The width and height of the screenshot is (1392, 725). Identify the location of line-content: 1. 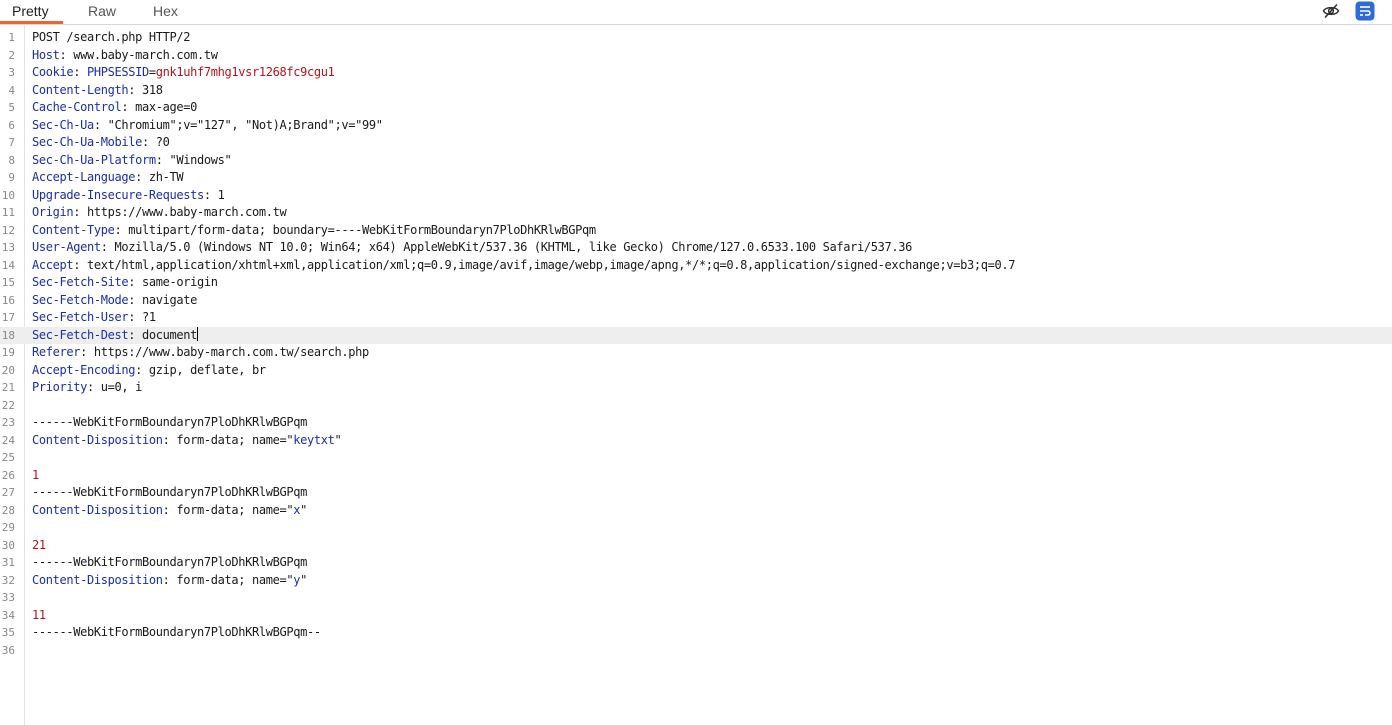
(35, 476).